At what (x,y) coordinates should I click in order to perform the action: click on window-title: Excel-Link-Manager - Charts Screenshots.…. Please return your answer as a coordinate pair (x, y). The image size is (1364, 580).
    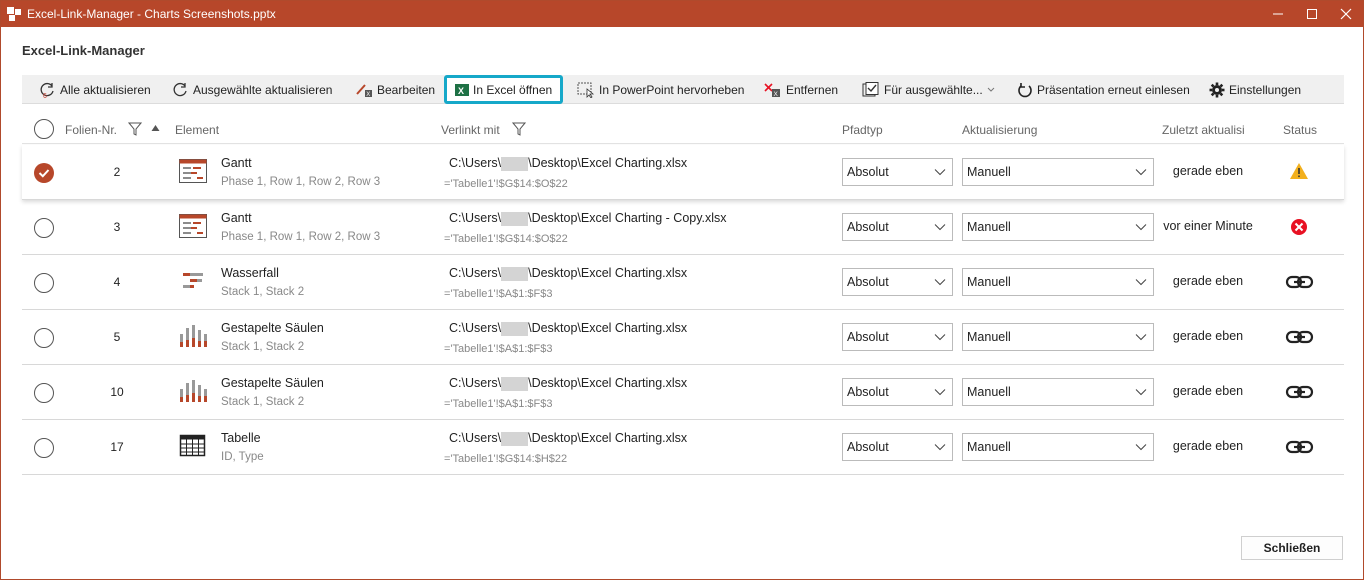
    Looking at the image, I should click on (151, 14).